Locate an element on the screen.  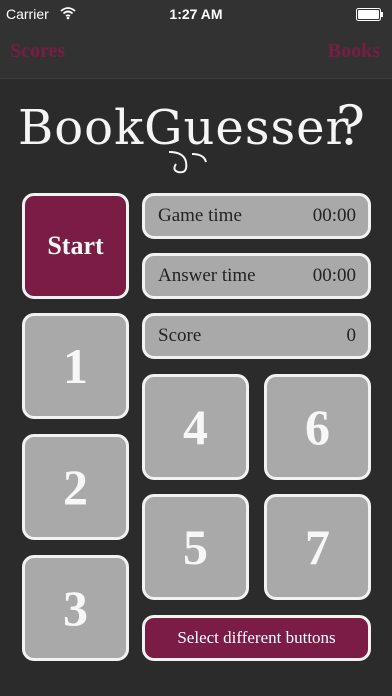
answer-button-3-label: 3 is located at coordinates (75, 608).